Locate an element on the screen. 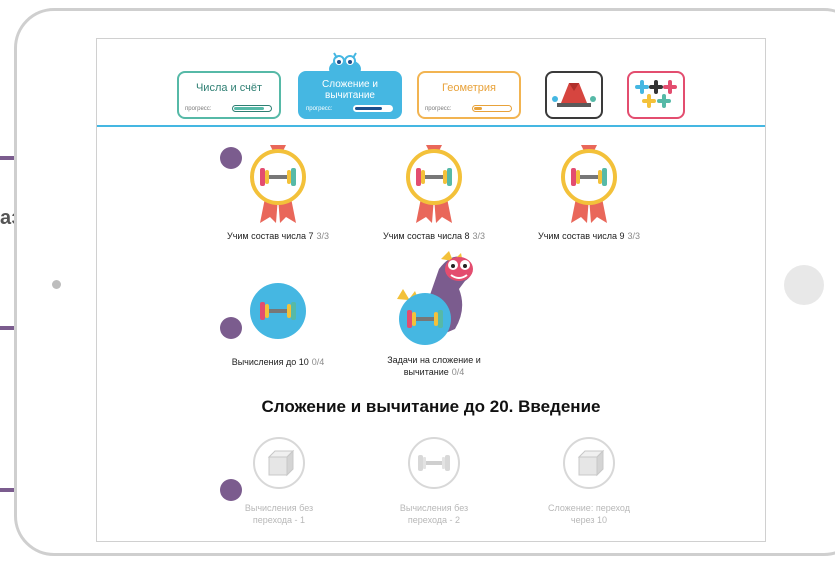 This screenshot has height=565, width=835. lesson-title-line2: вычитание is located at coordinates (426, 372).